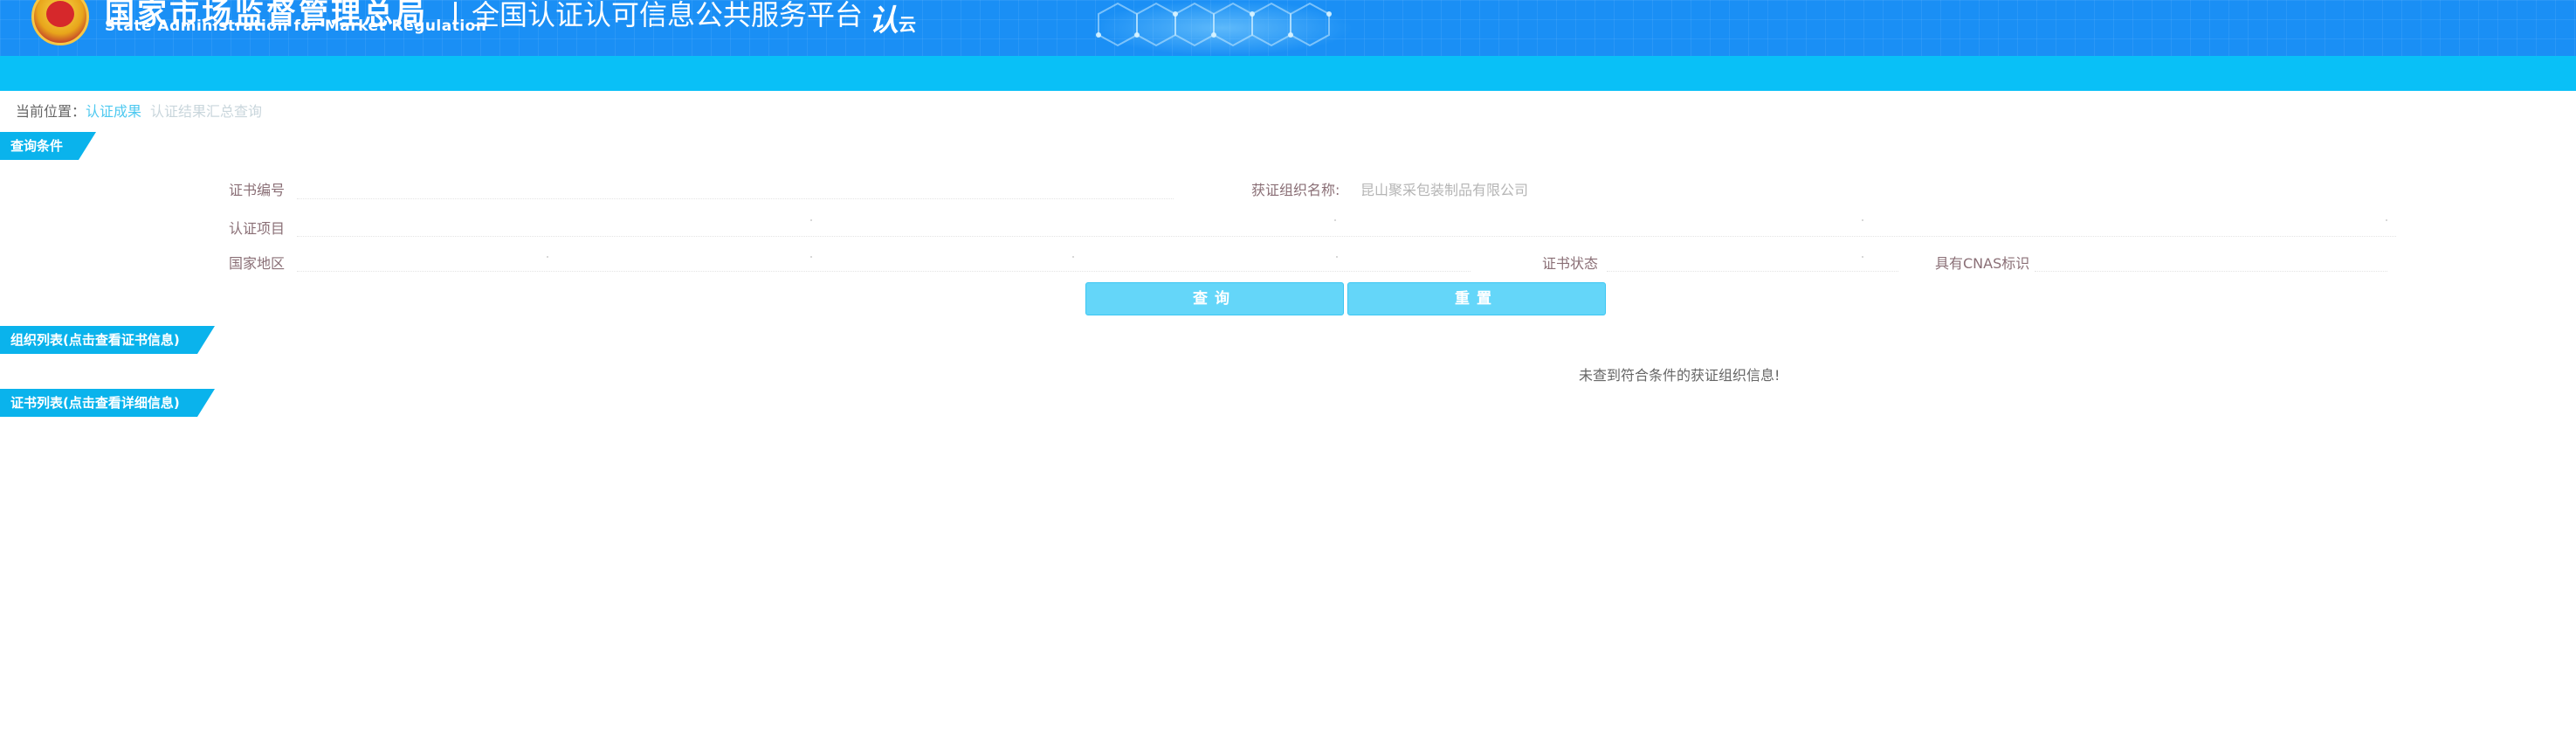 The width and height of the screenshot is (2576, 734). I want to click on breadcrumb-current: 认证结果汇总查询, so click(206, 111).